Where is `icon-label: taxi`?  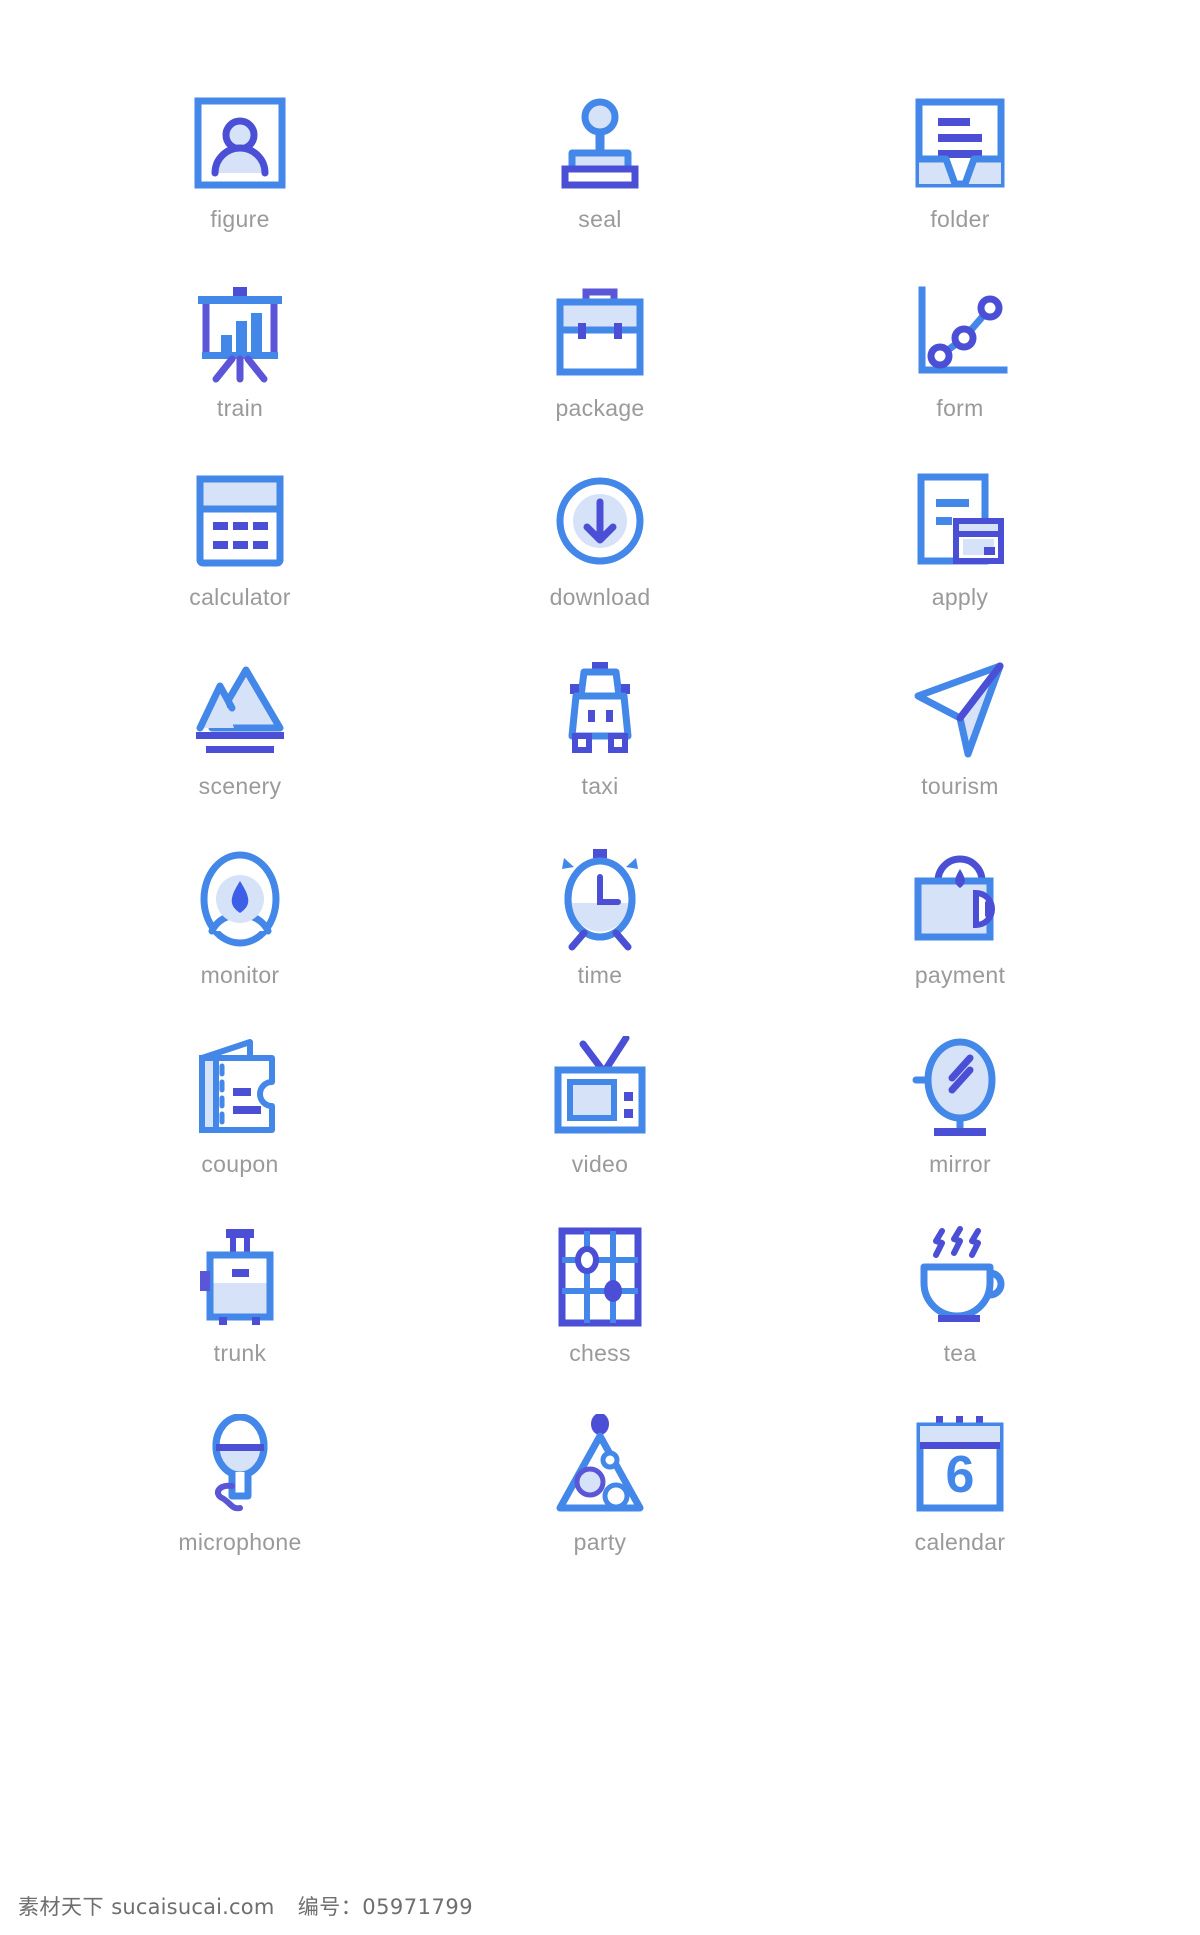 icon-label: taxi is located at coordinates (600, 786).